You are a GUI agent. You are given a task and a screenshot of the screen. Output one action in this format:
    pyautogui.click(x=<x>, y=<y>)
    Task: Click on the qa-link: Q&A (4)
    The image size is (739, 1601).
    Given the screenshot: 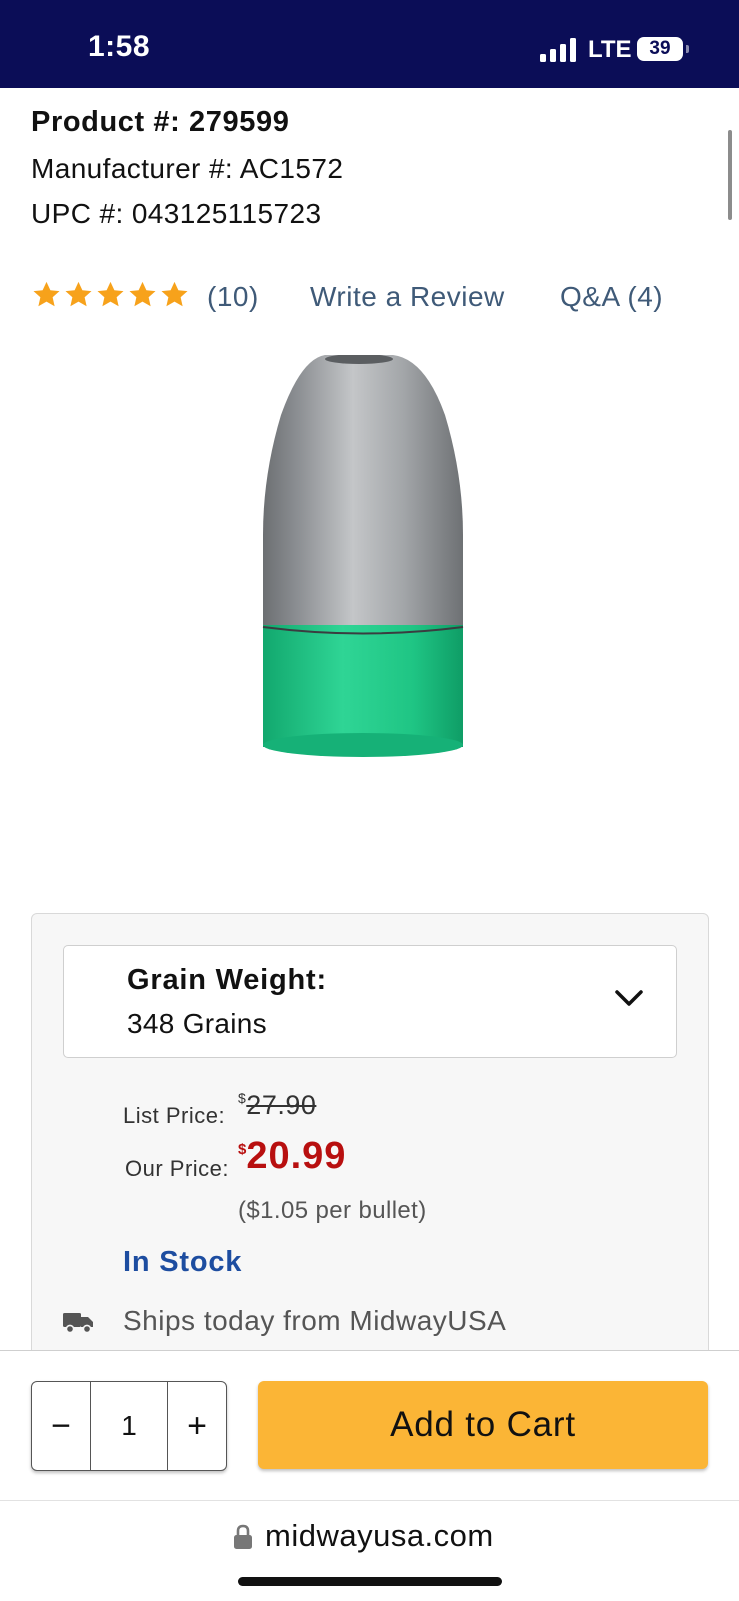 What is the action you would take?
    pyautogui.click(x=611, y=297)
    